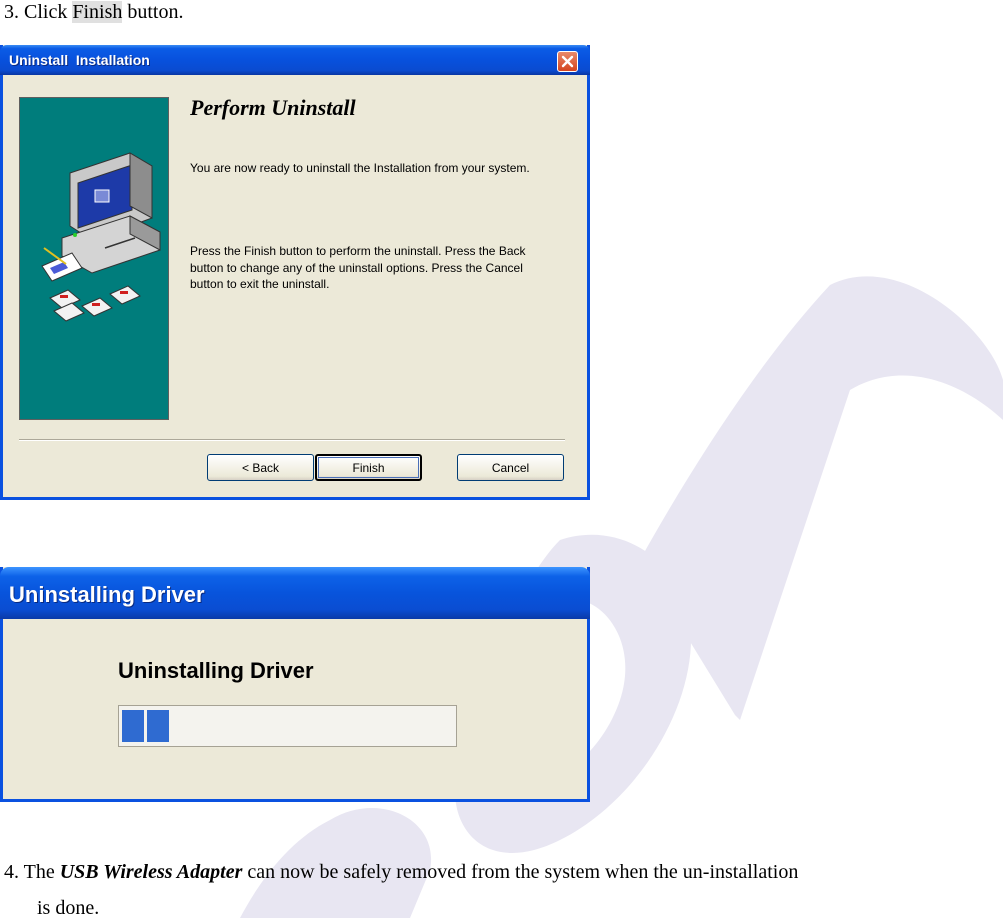 The width and height of the screenshot is (1003, 920). What do you see at coordinates (151, 872) in the screenshot?
I see `usb-wireless-adapter-emphasis: USB Wireless Adapter` at bounding box center [151, 872].